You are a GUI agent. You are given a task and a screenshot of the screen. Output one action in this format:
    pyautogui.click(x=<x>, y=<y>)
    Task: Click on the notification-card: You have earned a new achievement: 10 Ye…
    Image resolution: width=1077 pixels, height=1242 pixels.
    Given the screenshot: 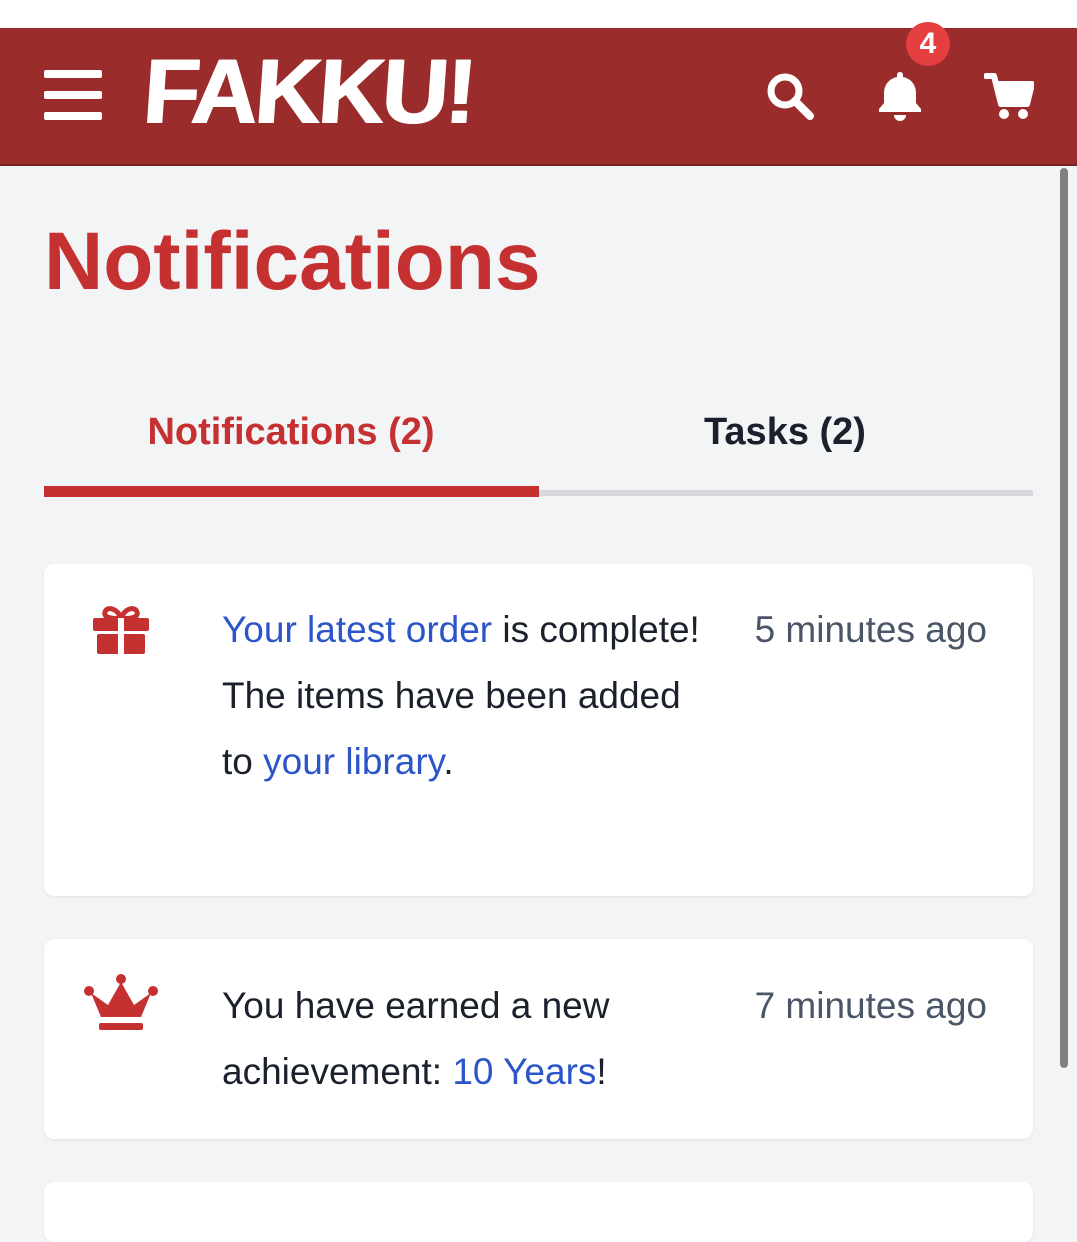 What is the action you would take?
    pyautogui.click(x=538, y=1039)
    